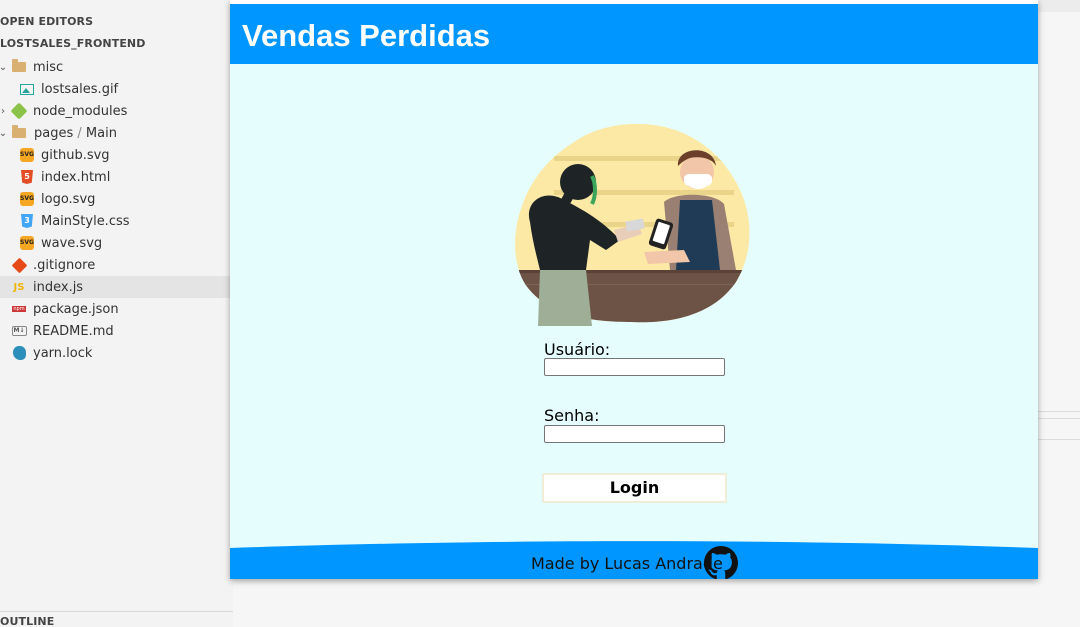 Image resolution: width=1080 pixels, height=627 pixels. I want to click on tree-item-label: index.js, so click(58, 287).